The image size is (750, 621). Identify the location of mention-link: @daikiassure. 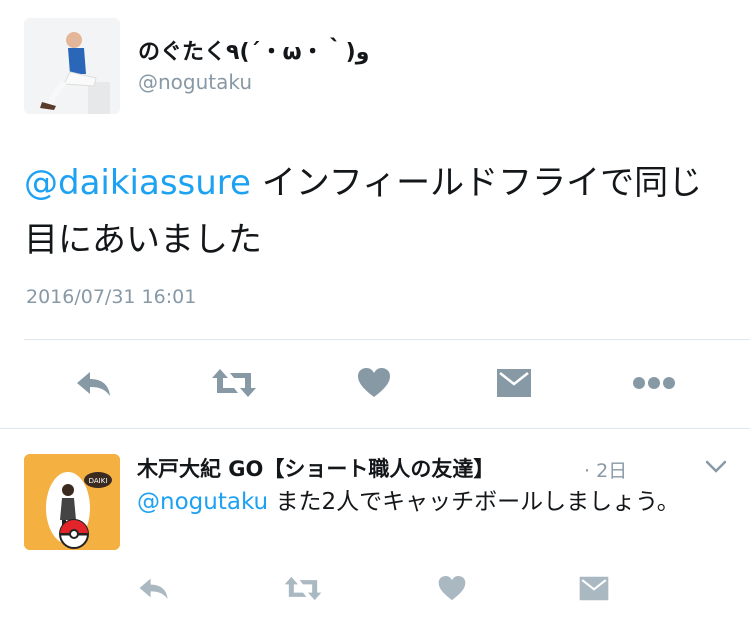
(137, 183).